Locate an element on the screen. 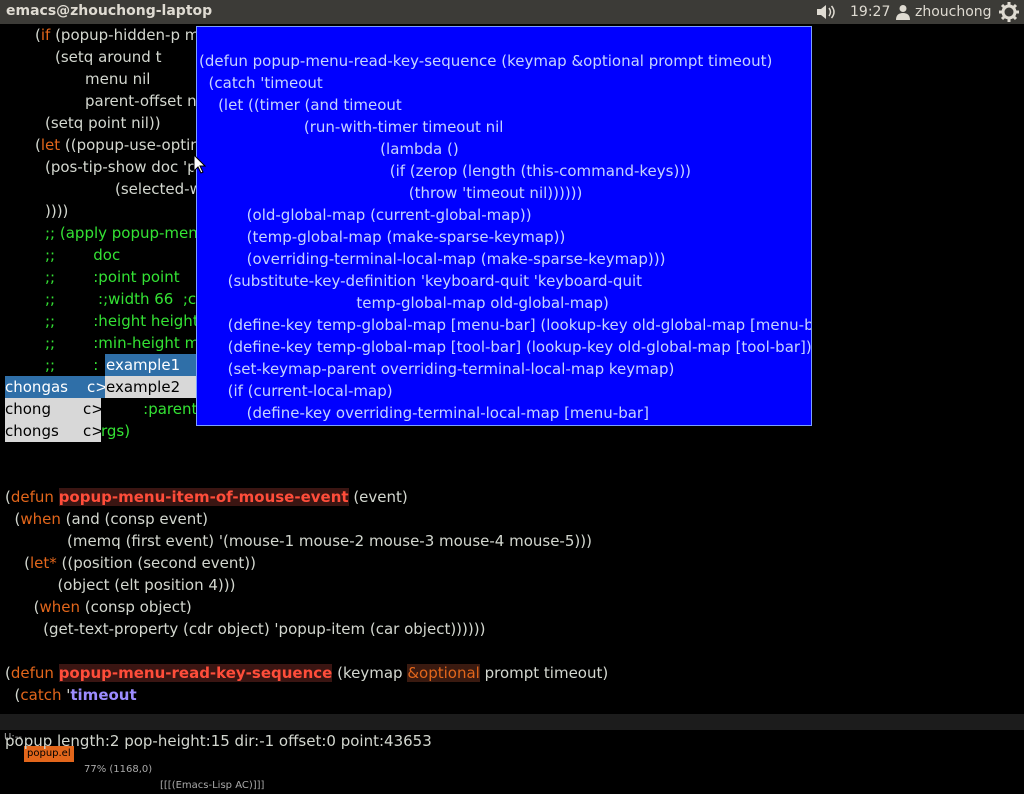 The image size is (1024, 794). code-token: ;; doc is located at coordinates (83, 255).